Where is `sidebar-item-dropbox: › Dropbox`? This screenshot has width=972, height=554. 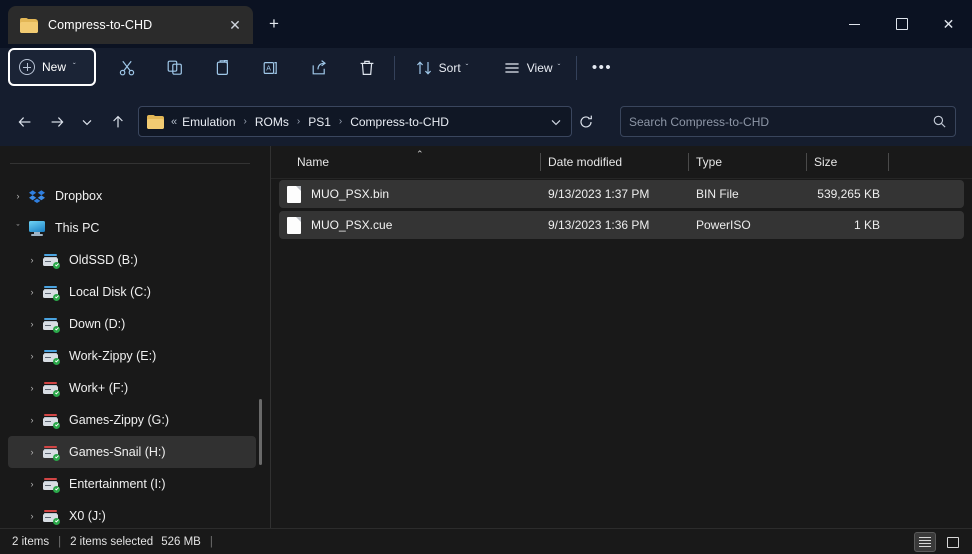 sidebar-item-dropbox: › Dropbox is located at coordinates (132, 196).